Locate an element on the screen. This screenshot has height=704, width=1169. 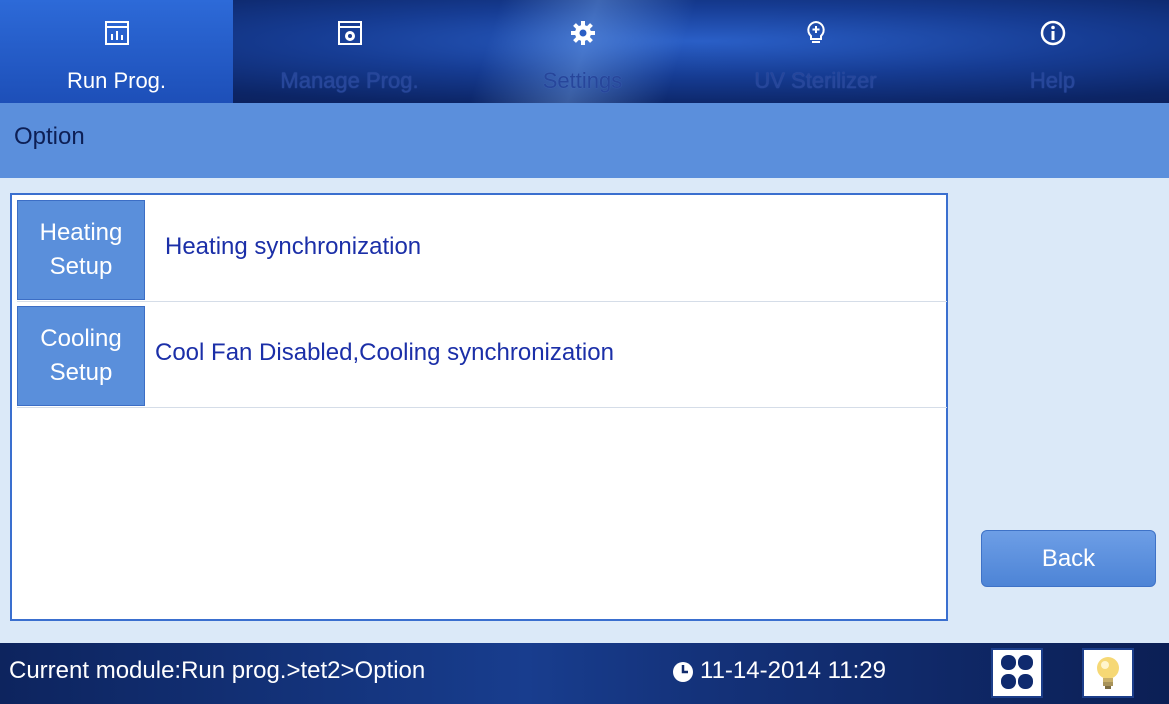
tab-label: Run Prog. is located at coordinates (116, 80).